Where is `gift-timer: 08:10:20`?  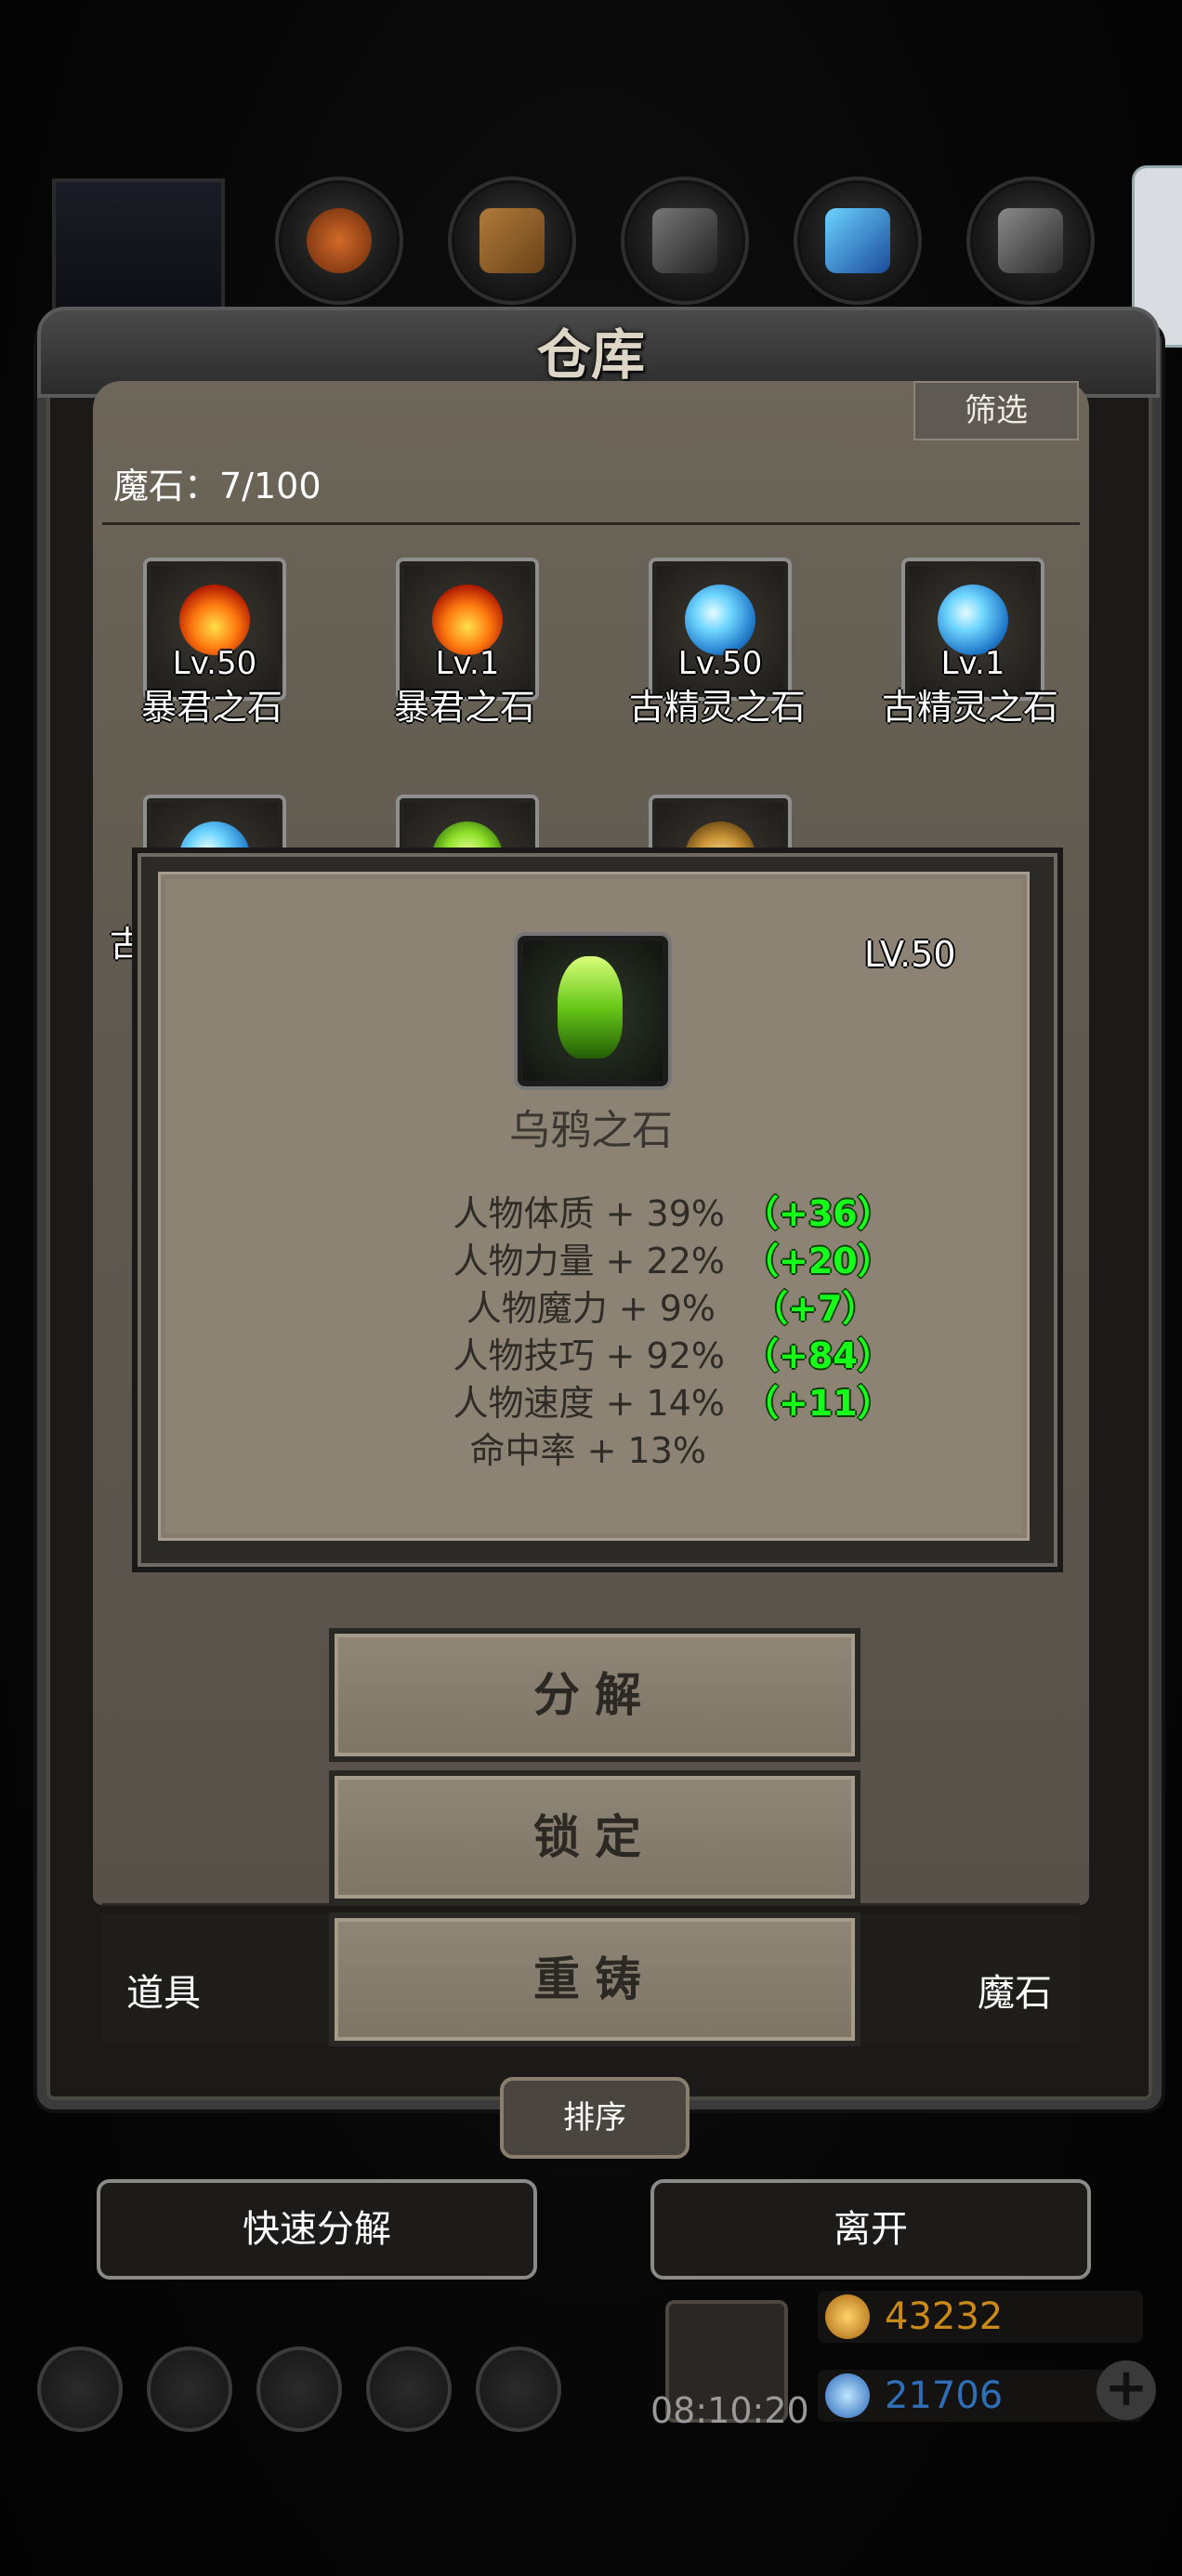 gift-timer: 08:10:20 is located at coordinates (729, 2410).